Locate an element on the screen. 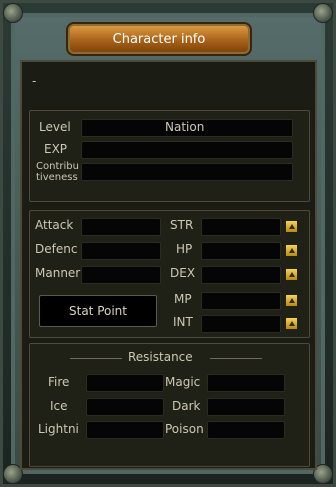 The width and height of the screenshot is (336, 487). attack-label: Attack is located at coordinates (54, 225).